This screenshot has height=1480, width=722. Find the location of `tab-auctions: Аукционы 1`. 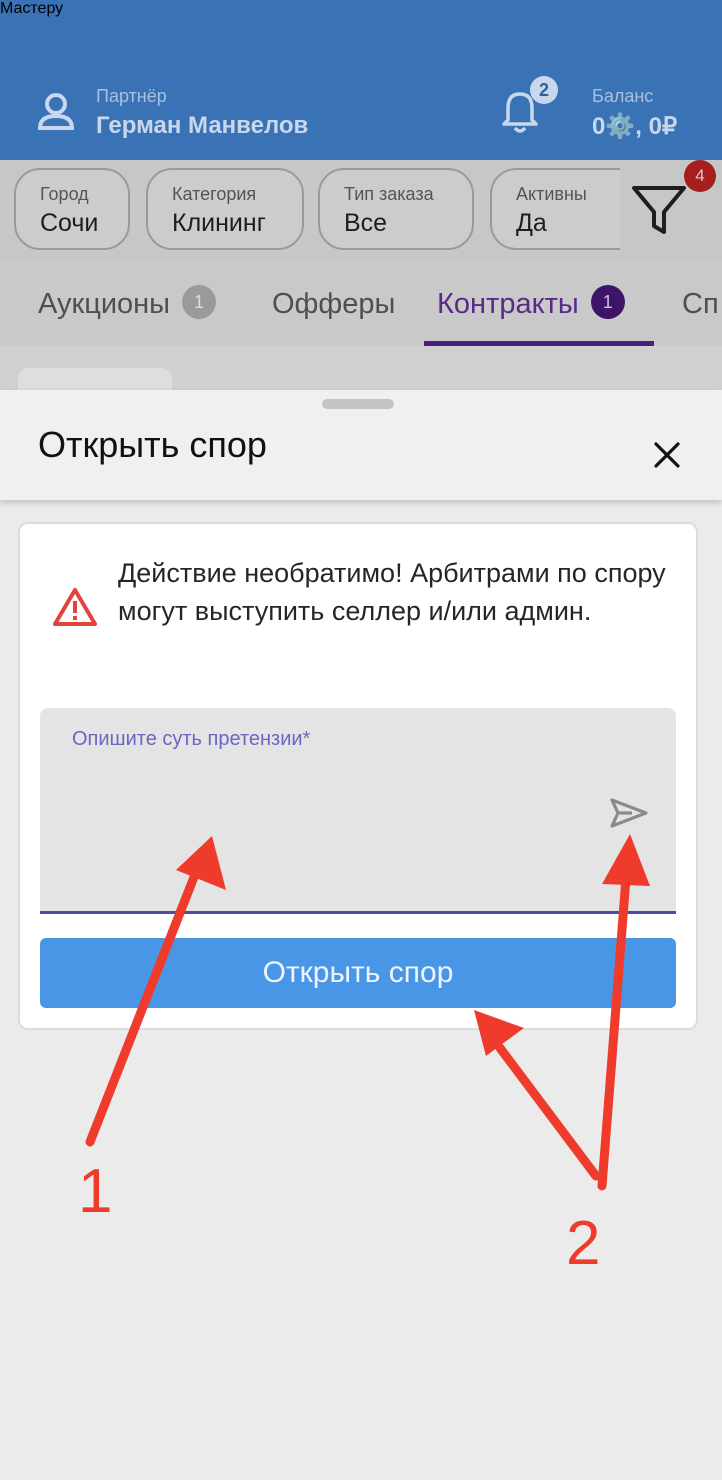

tab-auctions: Аукционы 1 is located at coordinates (127, 304).